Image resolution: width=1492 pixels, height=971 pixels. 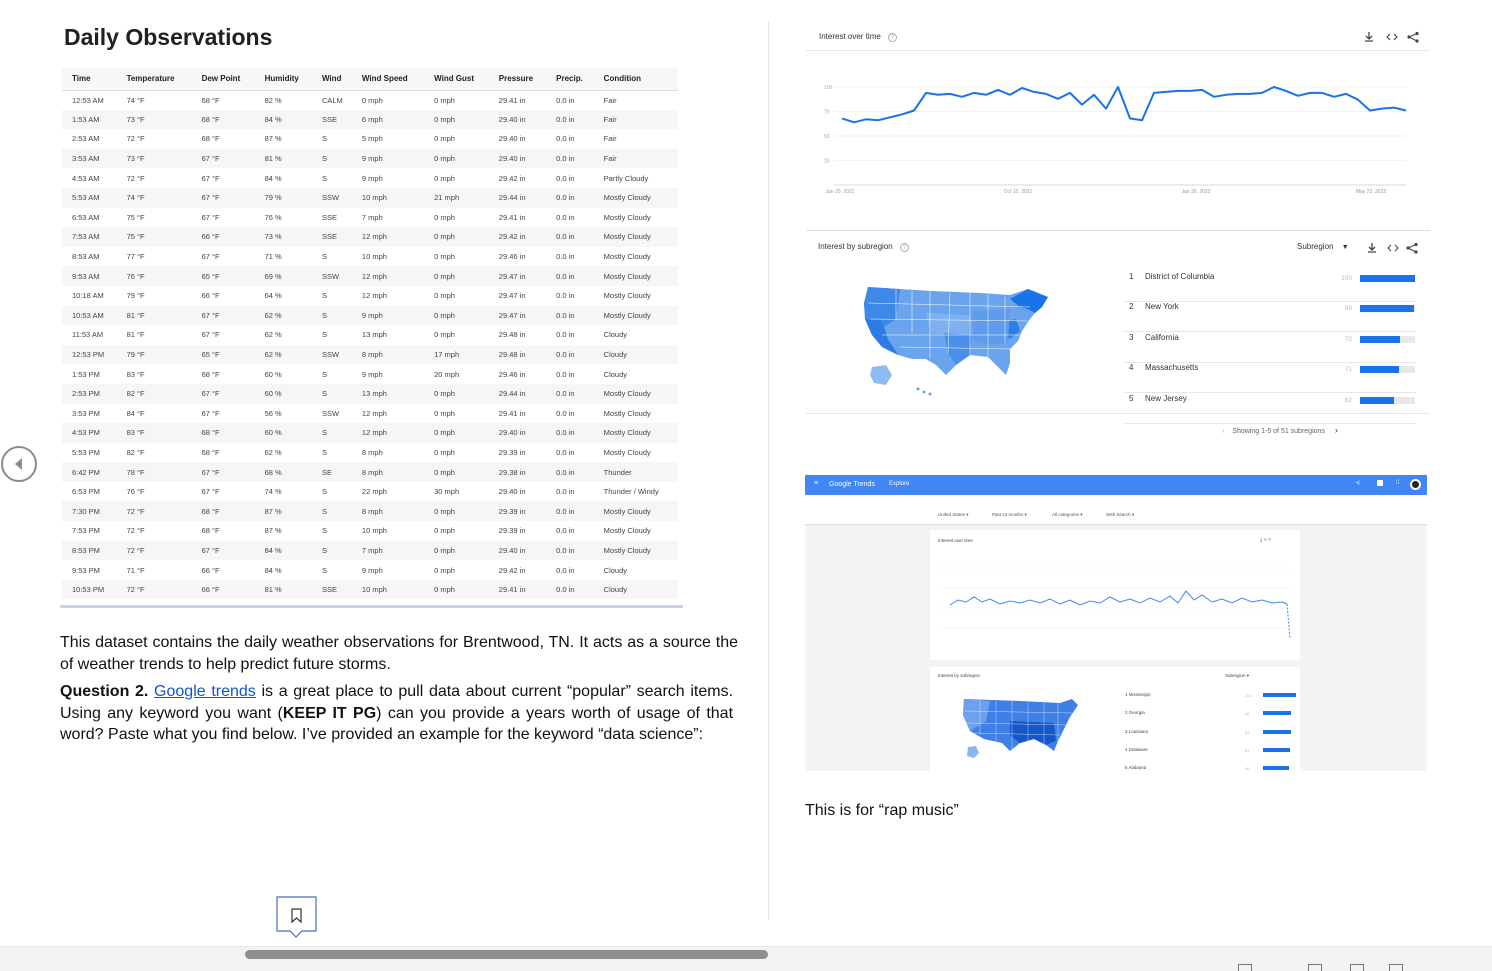 What do you see at coordinates (899, 484) in the screenshot?
I see `explore-label: Explore` at bounding box center [899, 484].